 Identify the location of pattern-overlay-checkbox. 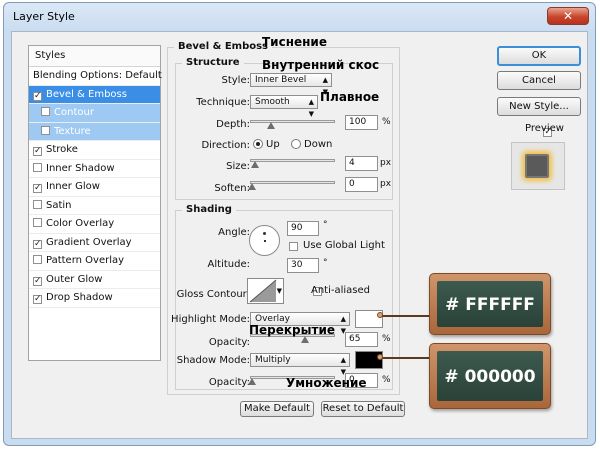
(37, 259).